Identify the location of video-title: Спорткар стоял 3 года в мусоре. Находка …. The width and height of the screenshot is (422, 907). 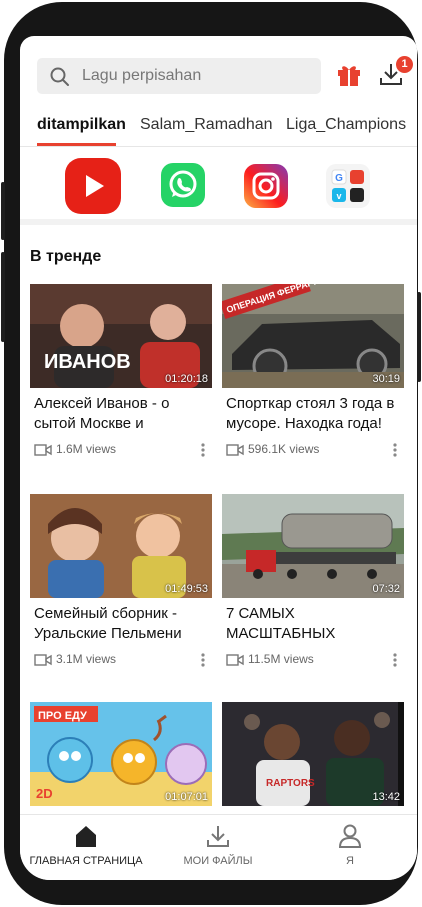
(311, 414).